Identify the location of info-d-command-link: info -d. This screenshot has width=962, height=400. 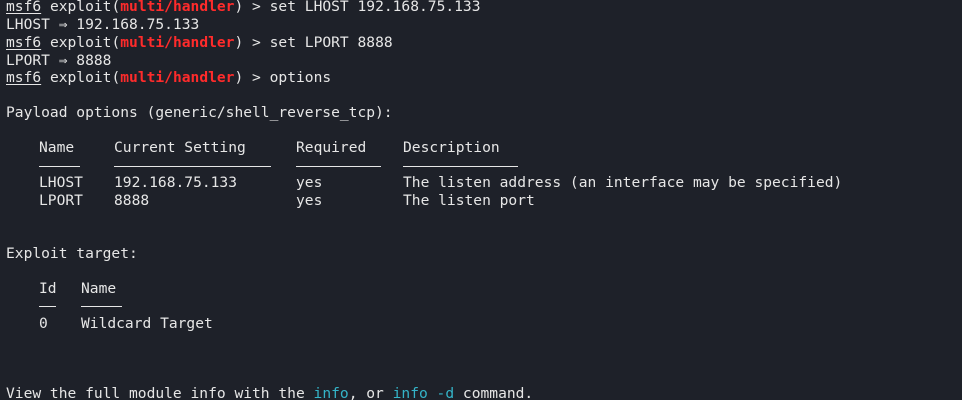
(424, 392).